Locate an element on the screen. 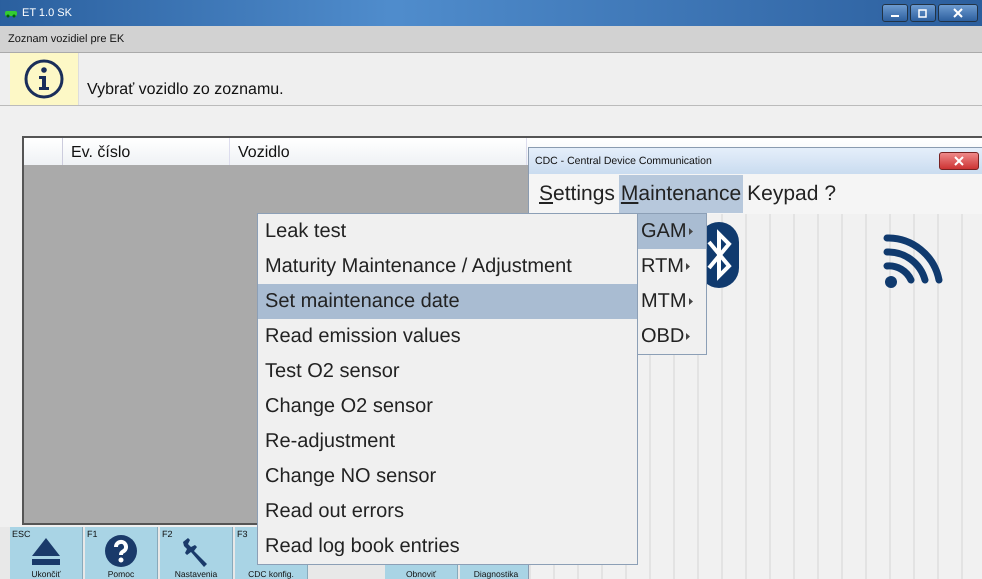 The height and width of the screenshot is (579, 982). window-title: CDC - Central Device Communication is located at coordinates (623, 161).